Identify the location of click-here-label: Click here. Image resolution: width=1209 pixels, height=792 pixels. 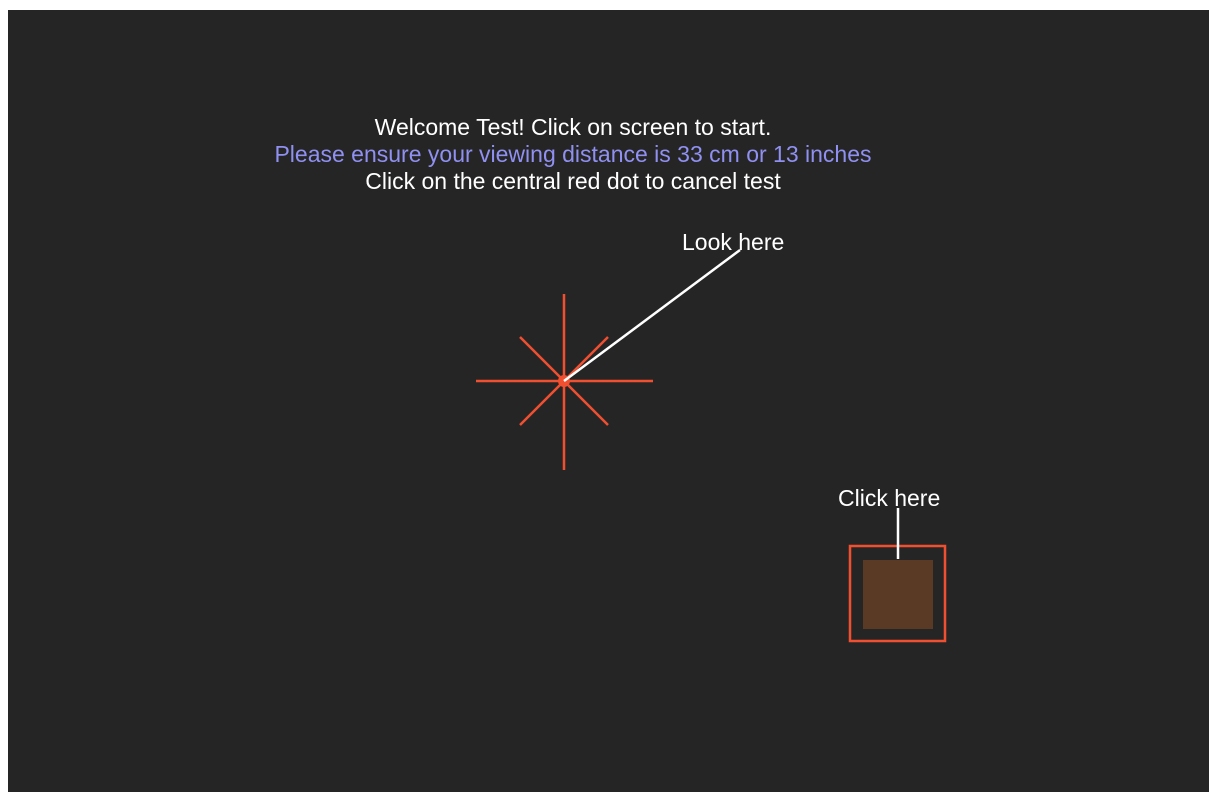
(889, 498).